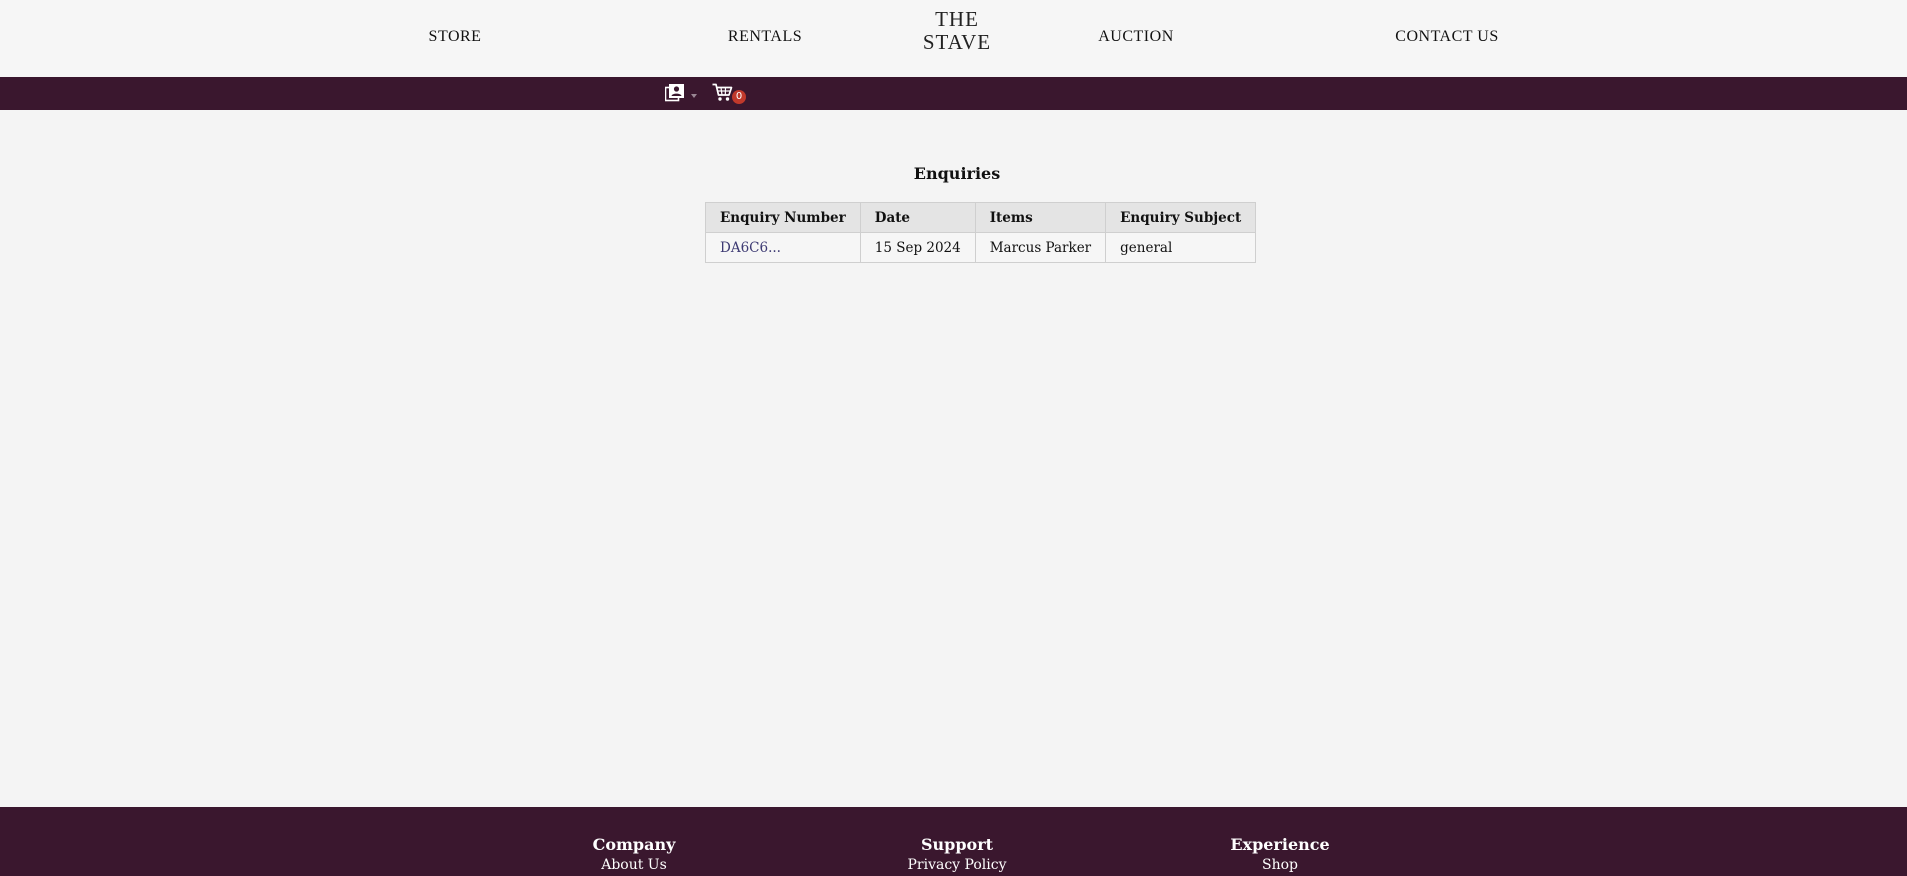  What do you see at coordinates (1181, 247) in the screenshot?
I see `enquiry-subject-cell: general` at bounding box center [1181, 247].